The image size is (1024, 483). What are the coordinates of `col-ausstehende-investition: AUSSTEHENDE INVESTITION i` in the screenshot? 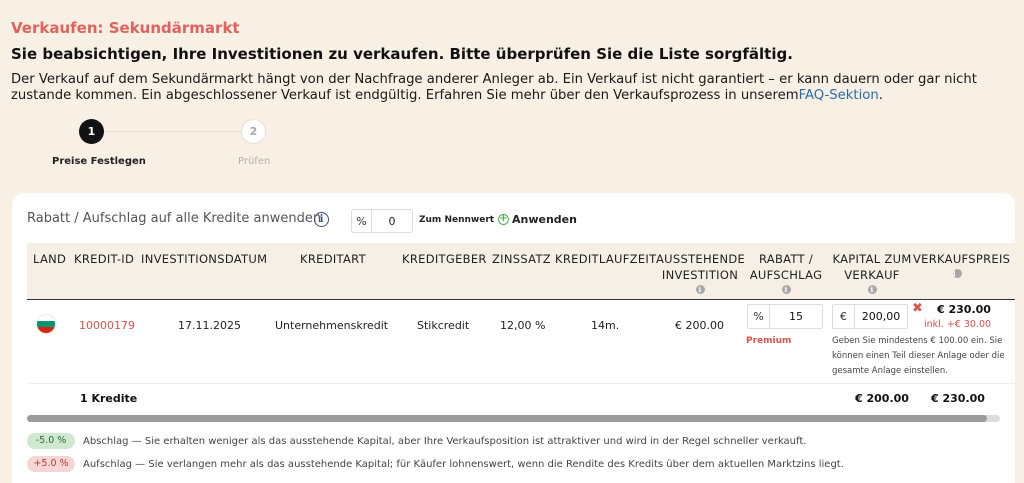 It's located at (701, 272).